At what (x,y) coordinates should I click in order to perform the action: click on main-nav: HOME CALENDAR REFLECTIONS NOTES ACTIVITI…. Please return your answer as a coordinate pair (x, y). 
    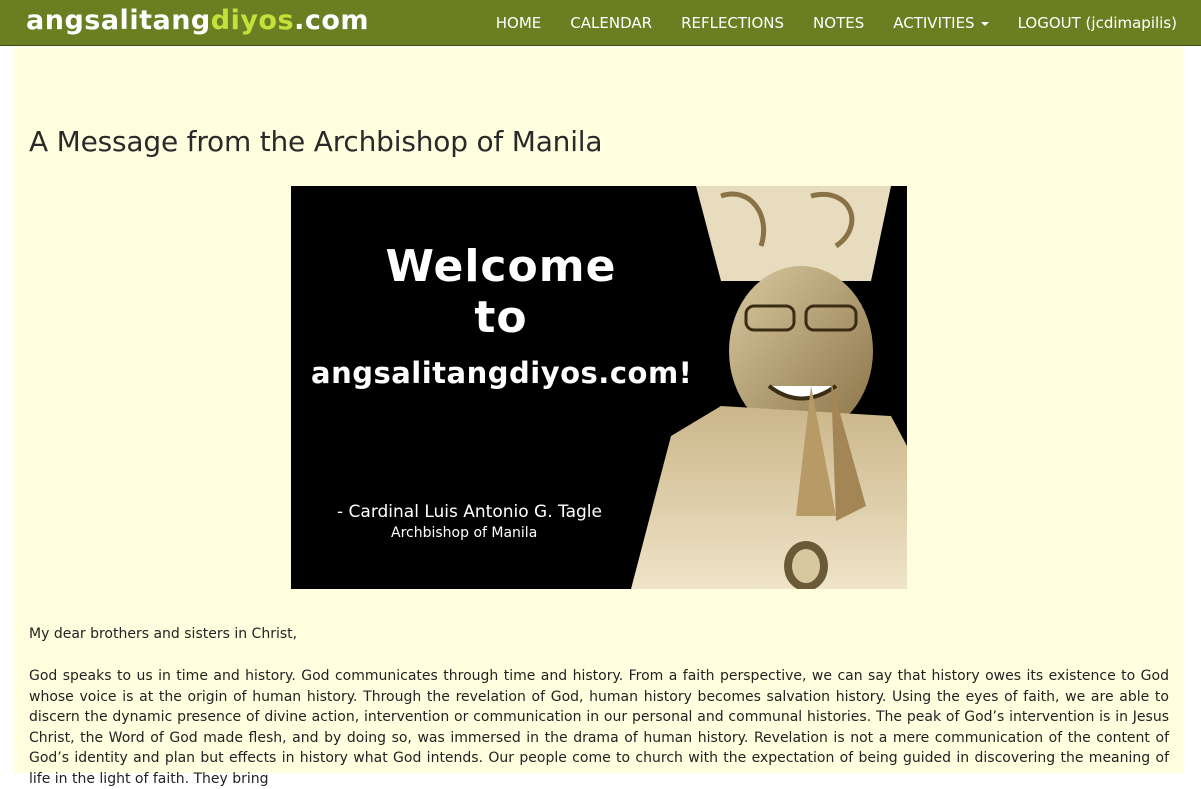
    Looking at the image, I should click on (822, 23).